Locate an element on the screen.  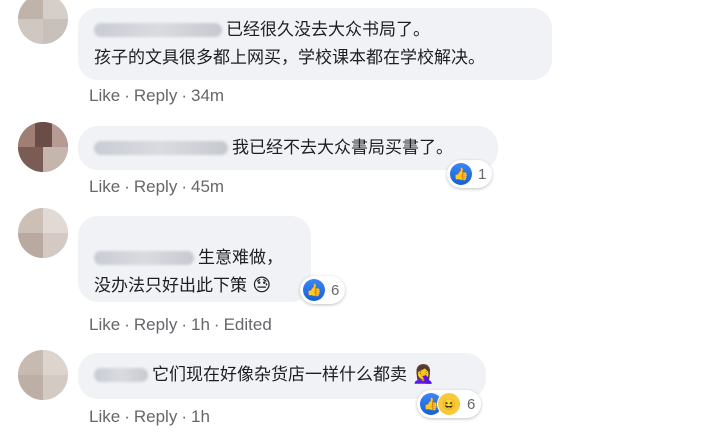
haha-icon: 😆 is located at coordinates (449, 404).